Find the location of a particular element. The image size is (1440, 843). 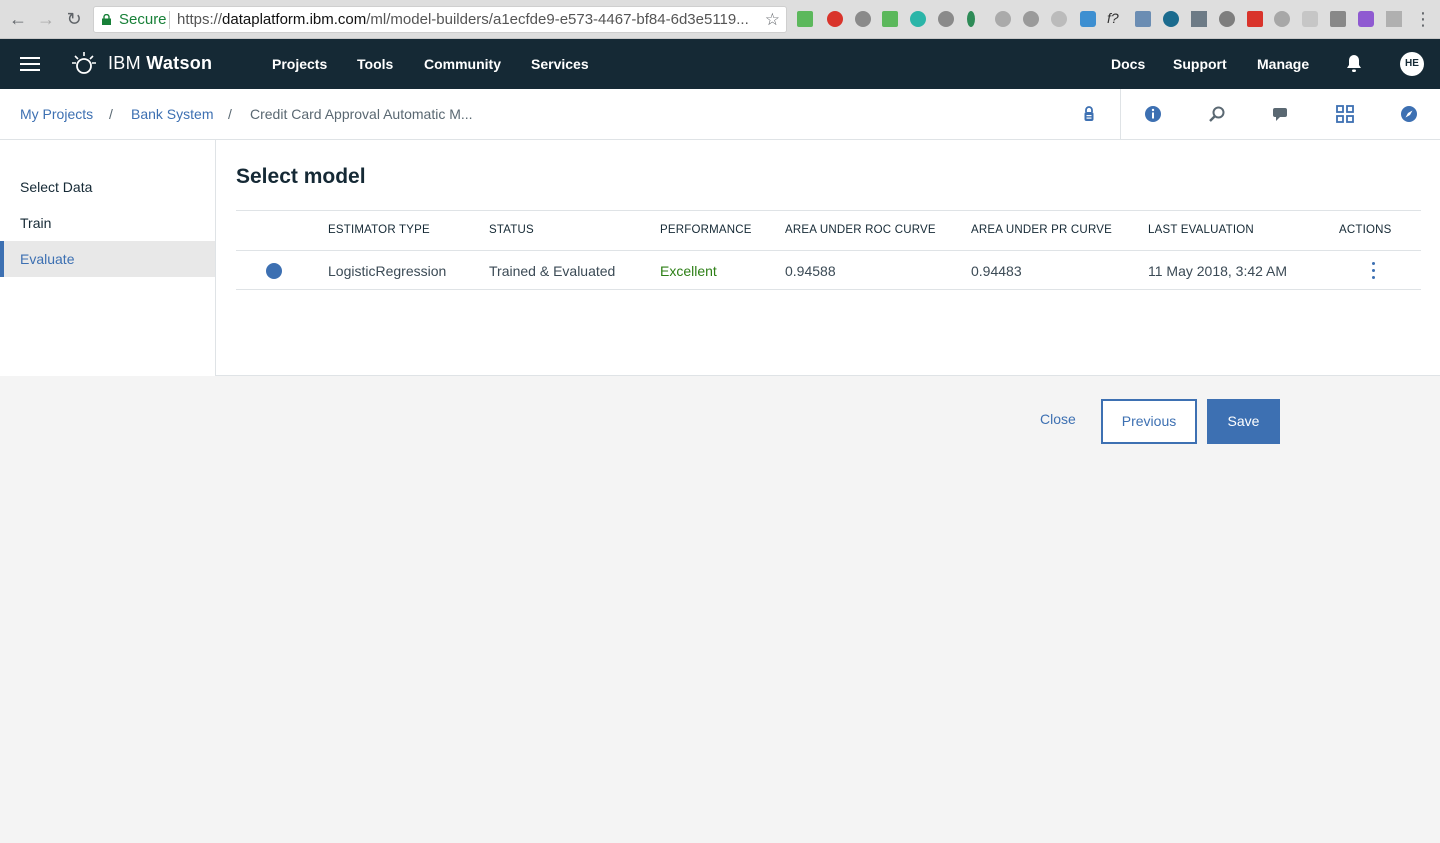

extension-square-icon is located at coordinates (1310, 19).